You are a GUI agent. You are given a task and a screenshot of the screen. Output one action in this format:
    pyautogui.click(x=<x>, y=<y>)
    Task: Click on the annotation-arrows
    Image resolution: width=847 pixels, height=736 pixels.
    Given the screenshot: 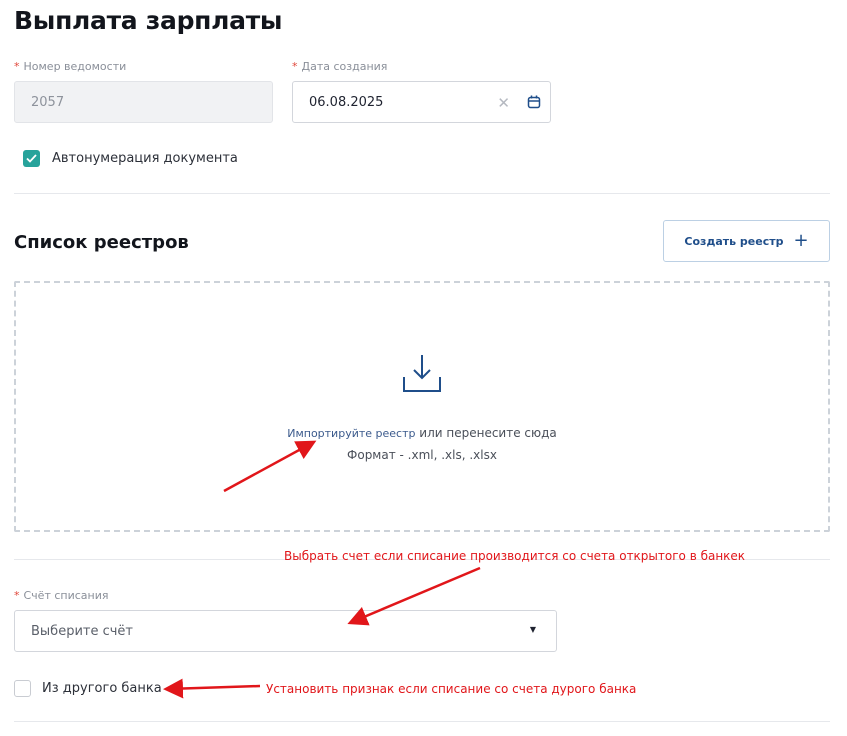 What is the action you would take?
    pyautogui.click(x=322, y=569)
    